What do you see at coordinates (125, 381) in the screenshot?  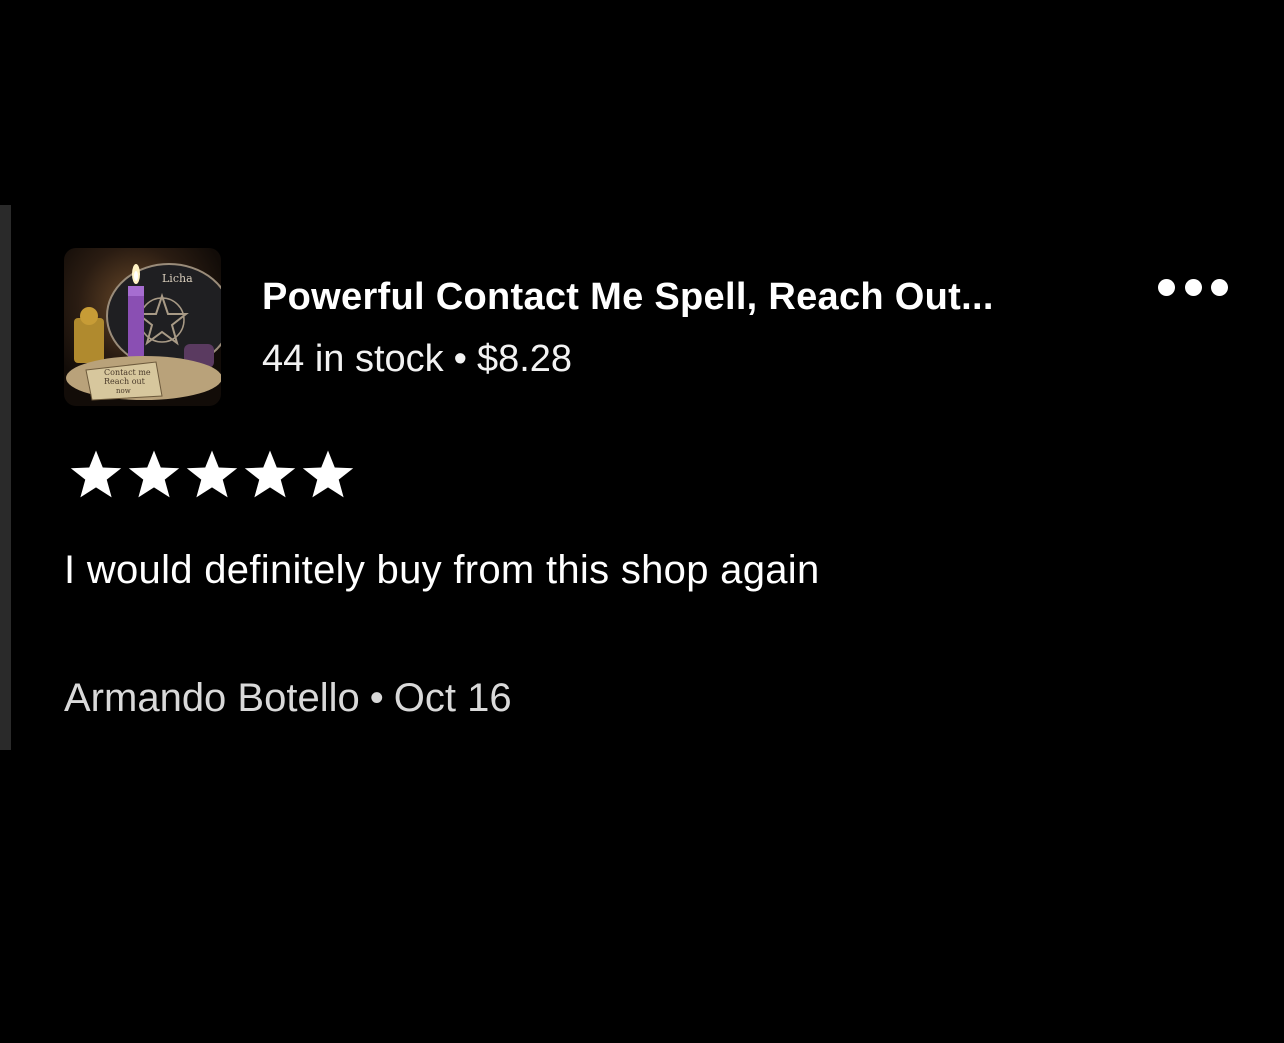 I see `thumb-note-line2: Reach out` at bounding box center [125, 381].